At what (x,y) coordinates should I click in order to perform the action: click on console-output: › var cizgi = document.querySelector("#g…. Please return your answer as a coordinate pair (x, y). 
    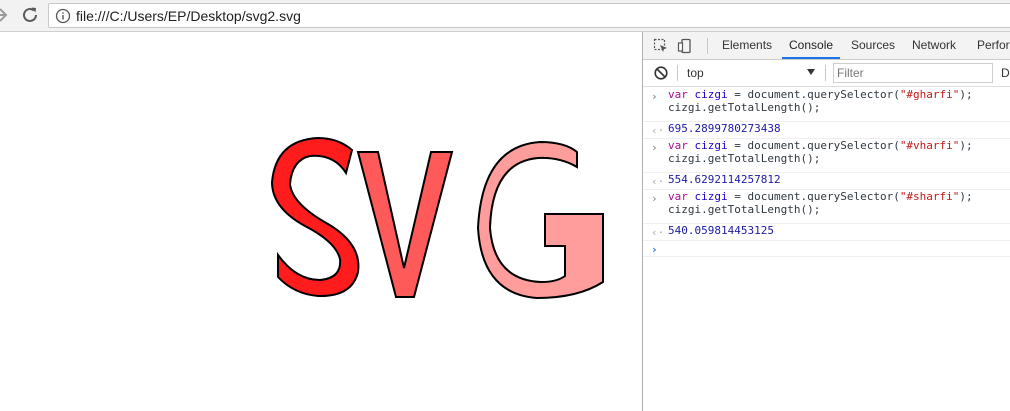
    Looking at the image, I should click on (826, 172).